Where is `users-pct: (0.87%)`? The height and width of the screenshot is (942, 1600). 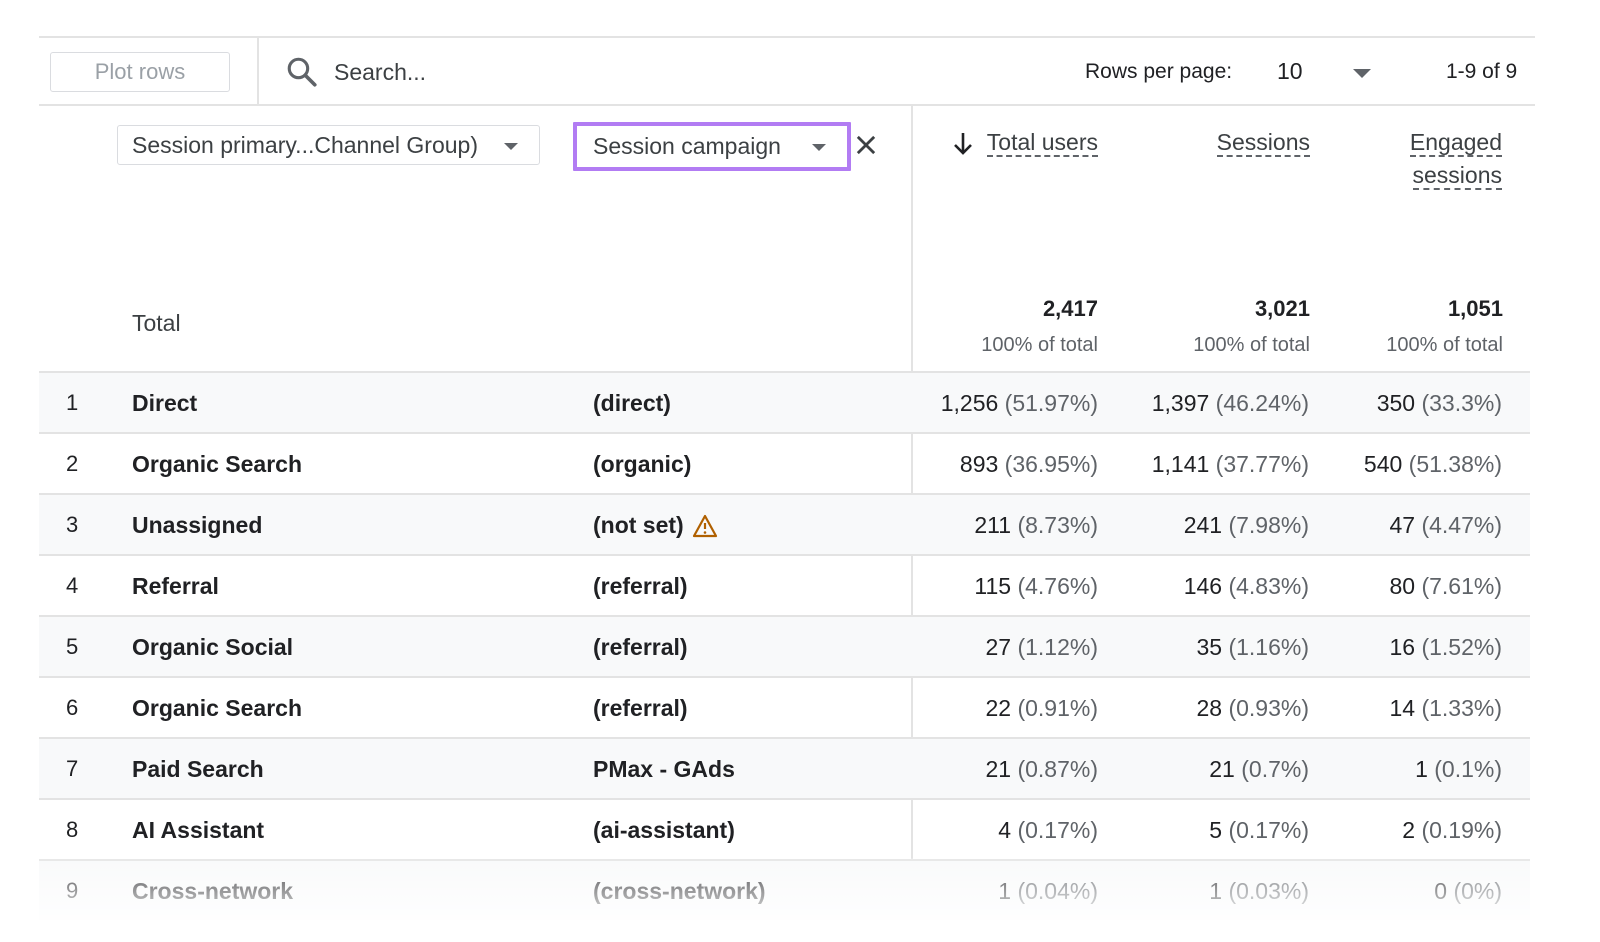
users-pct: (0.87%) is located at coordinates (1057, 769).